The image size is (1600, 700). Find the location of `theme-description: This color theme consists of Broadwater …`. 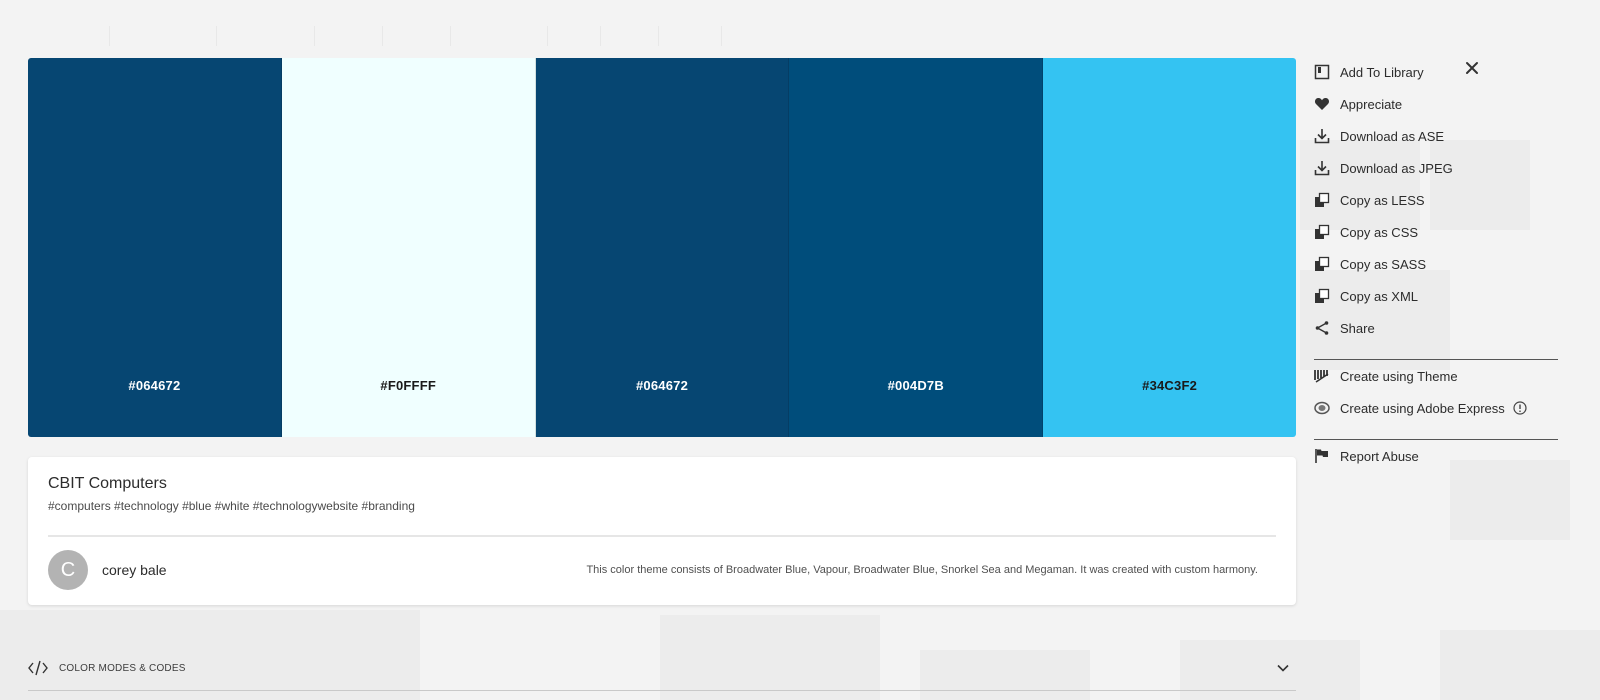

theme-description: This color theme consists of Broadwater … is located at coordinates (922, 570).